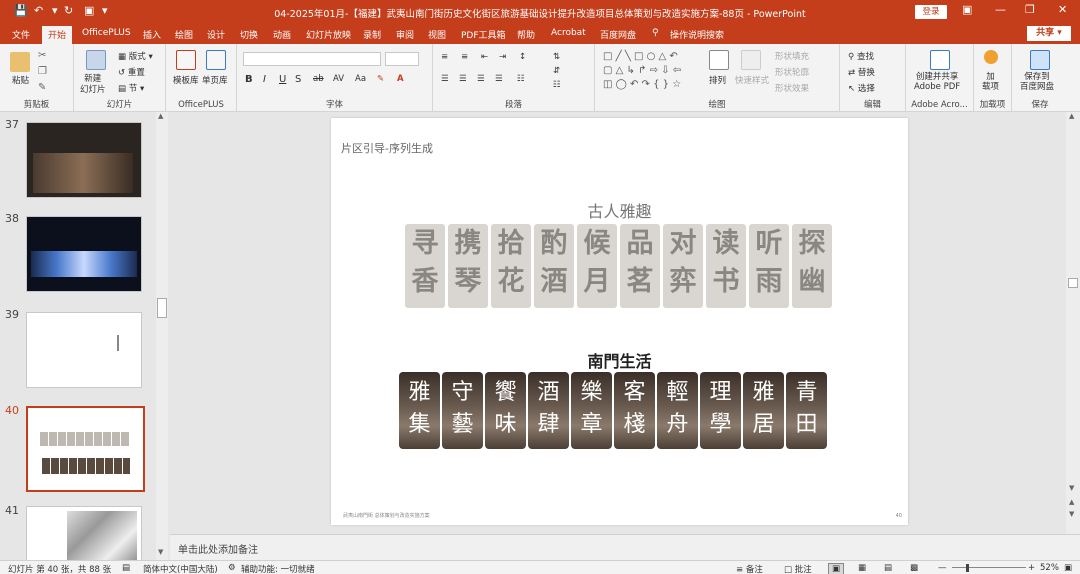  Describe the element at coordinates (126, 568) in the screenshot. I see `spellcheck-icon: ▤` at that location.